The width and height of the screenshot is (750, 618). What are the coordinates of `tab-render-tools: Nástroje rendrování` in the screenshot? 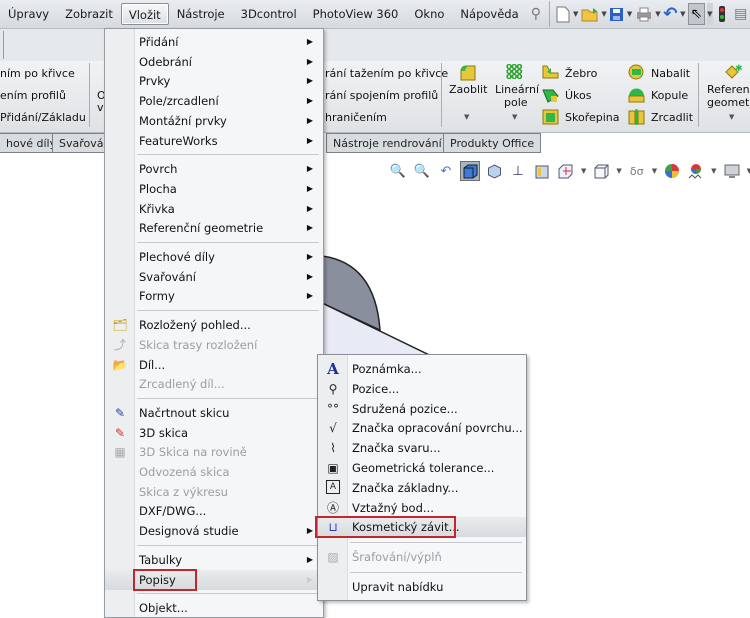 It's located at (385, 143).